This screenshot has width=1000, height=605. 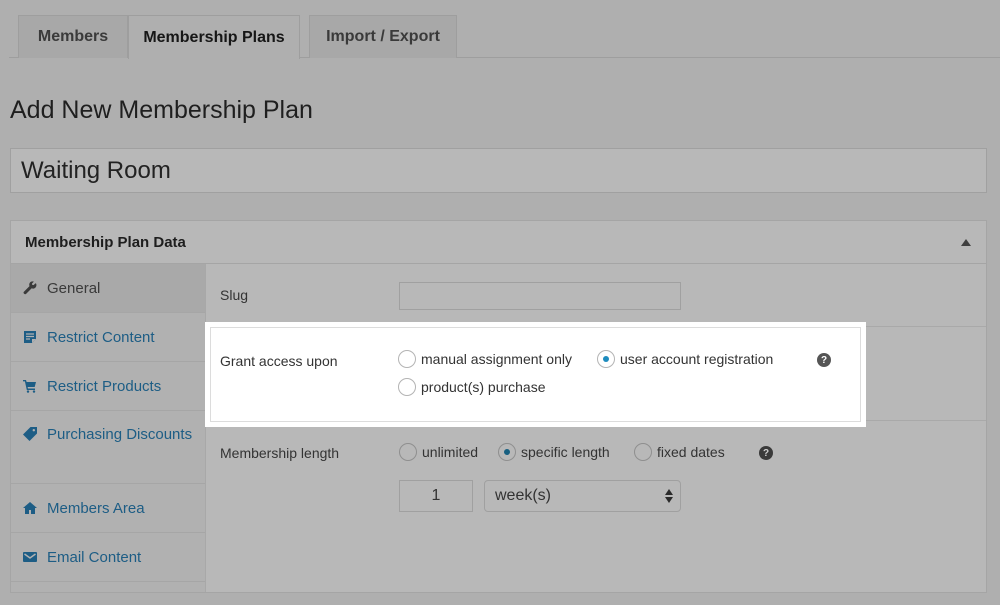 What do you see at coordinates (280, 453) in the screenshot?
I see `membership-length-label: Membership length` at bounding box center [280, 453].